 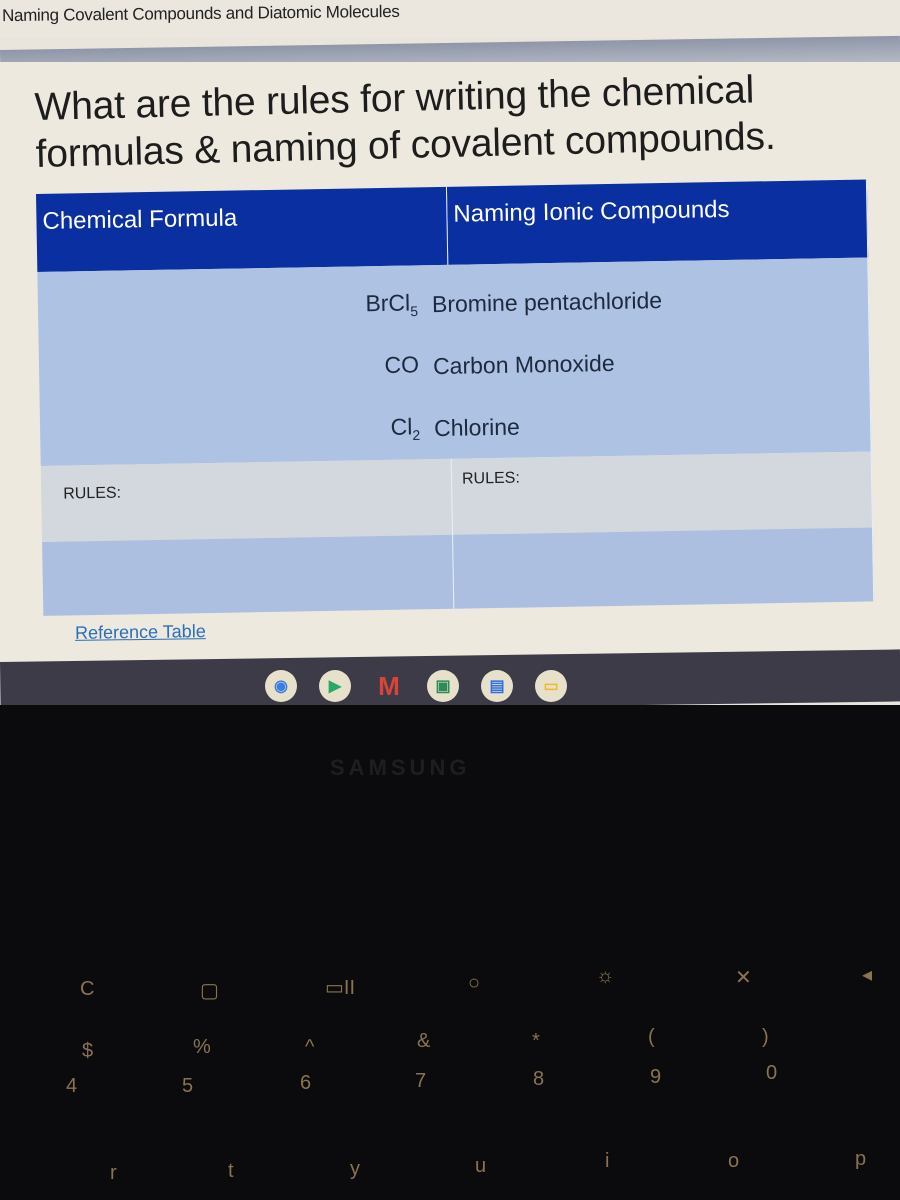 What do you see at coordinates (87, 1051) in the screenshot?
I see `key-dollar: $` at bounding box center [87, 1051].